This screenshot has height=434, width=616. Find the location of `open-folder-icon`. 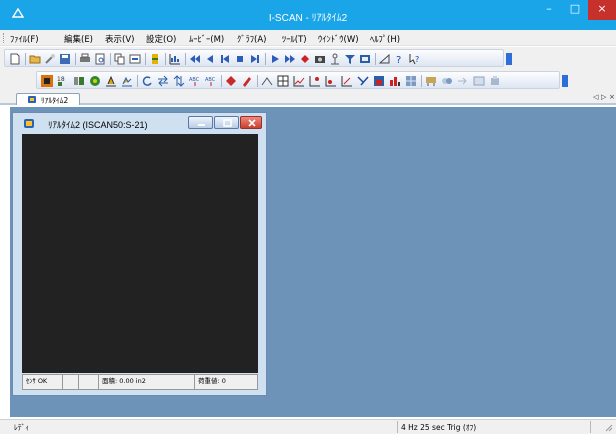

open-folder-icon is located at coordinates (35, 59).